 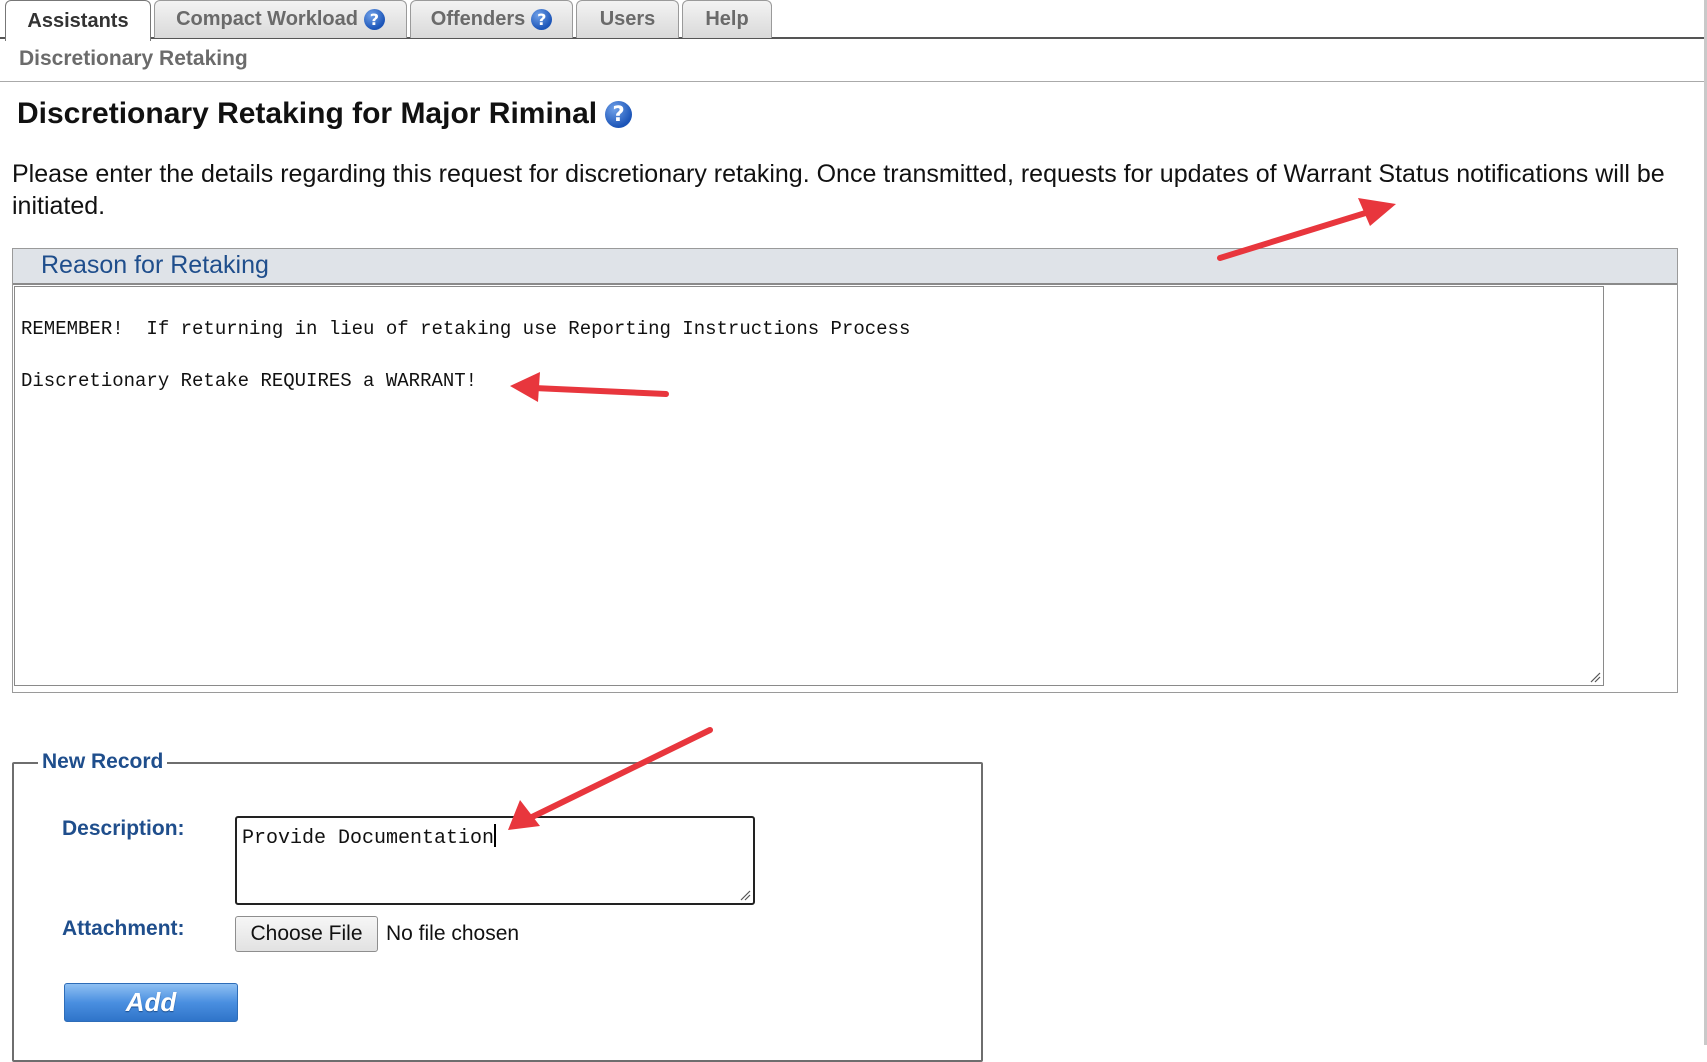 I want to click on tab-assistants: Assistants, so click(x=78, y=20).